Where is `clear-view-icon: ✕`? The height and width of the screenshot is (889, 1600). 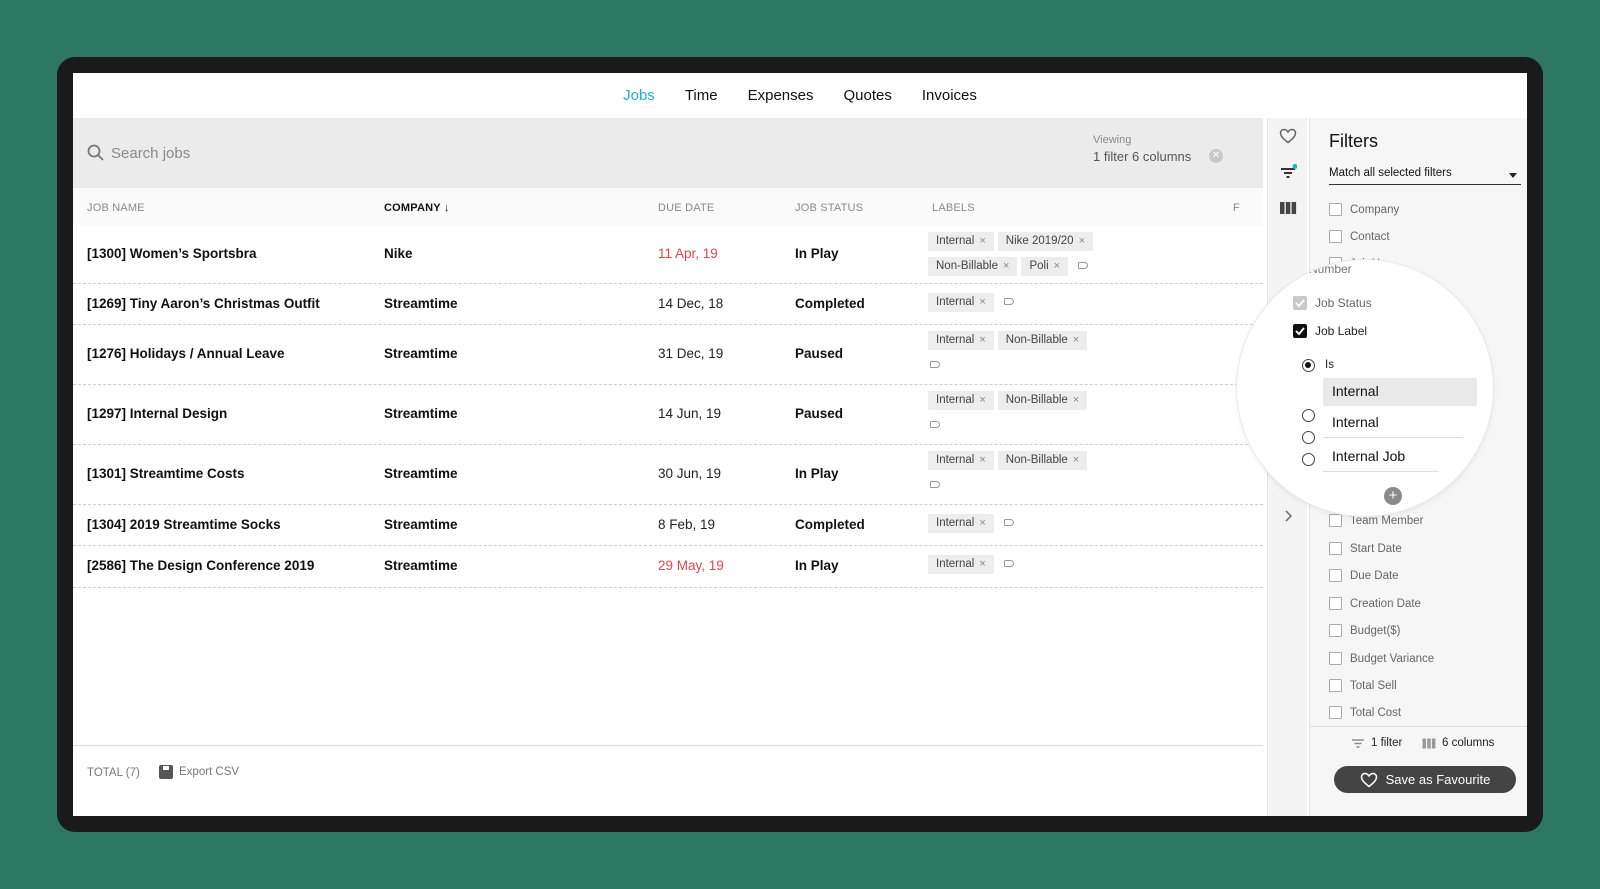 clear-view-icon: ✕ is located at coordinates (1216, 156).